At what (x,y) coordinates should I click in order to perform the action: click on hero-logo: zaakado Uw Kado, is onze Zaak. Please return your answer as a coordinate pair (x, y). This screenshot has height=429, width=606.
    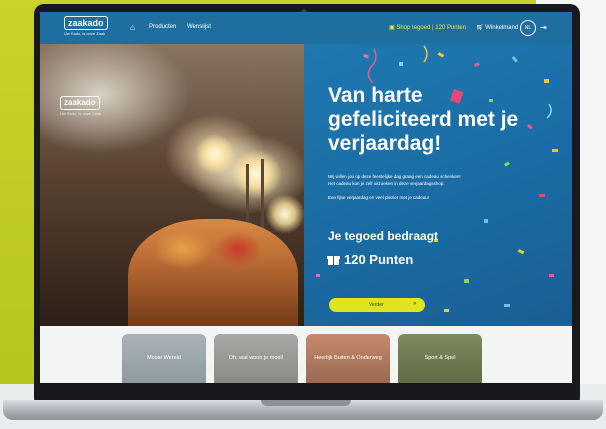
    Looking at the image, I should click on (85, 104).